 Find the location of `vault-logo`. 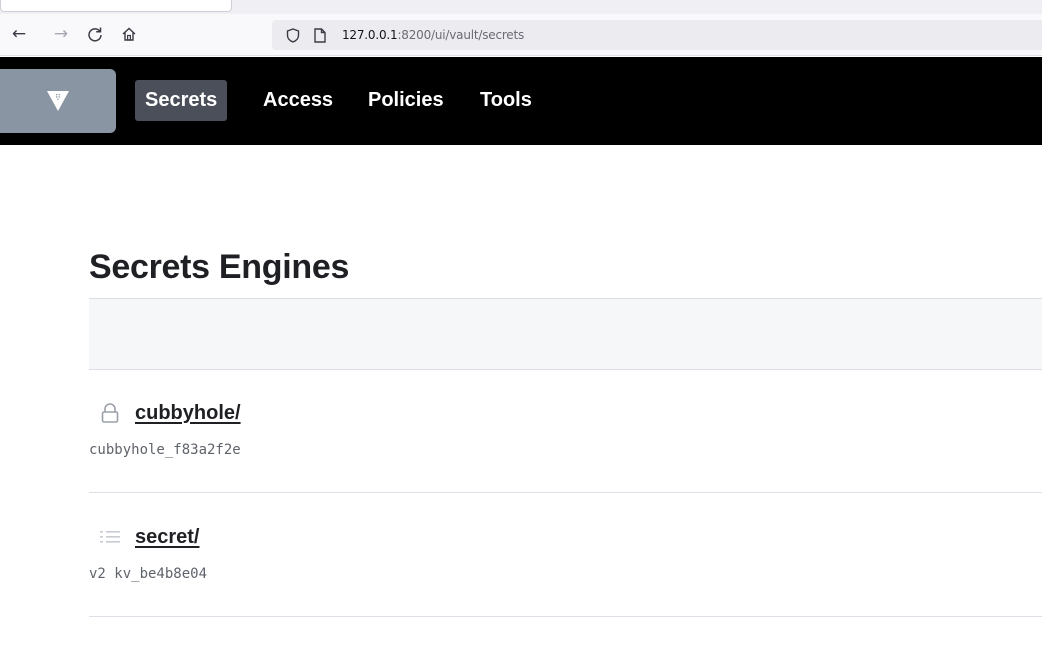

vault-logo is located at coordinates (58, 101).